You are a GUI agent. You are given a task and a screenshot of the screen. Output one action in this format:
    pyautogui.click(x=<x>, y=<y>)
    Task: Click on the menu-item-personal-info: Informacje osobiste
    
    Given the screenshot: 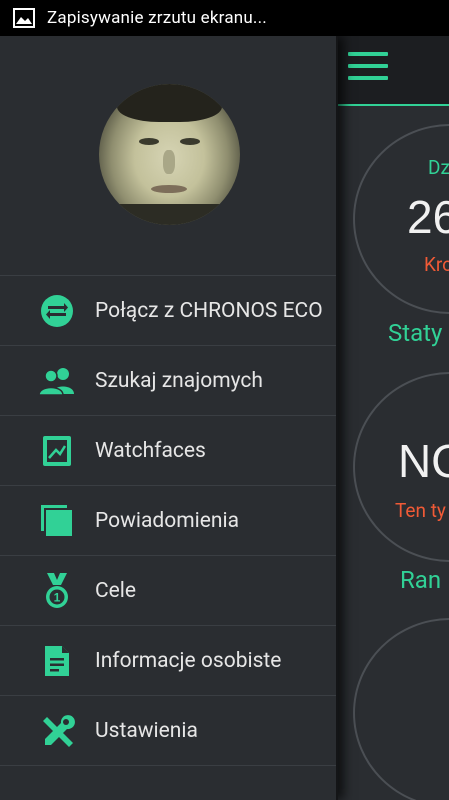 What is the action you would take?
    pyautogui.click(x=169, y=661)
    